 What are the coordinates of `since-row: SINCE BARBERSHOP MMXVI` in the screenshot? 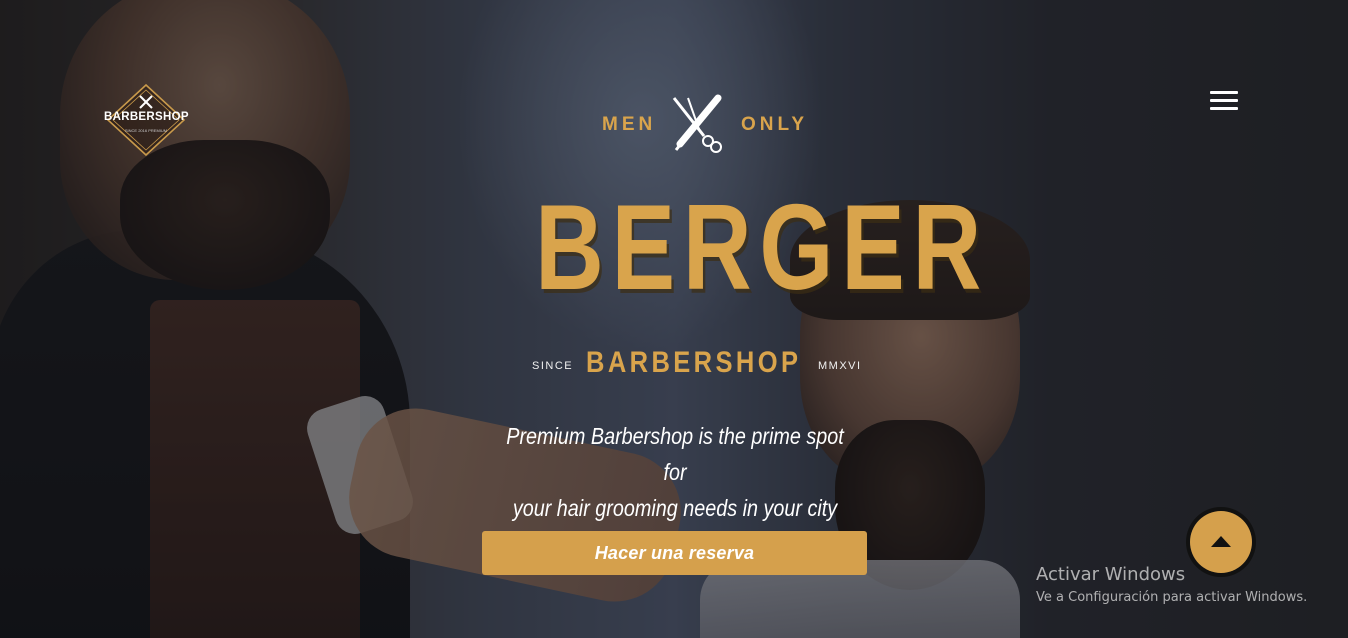 It's located at (695, 366).